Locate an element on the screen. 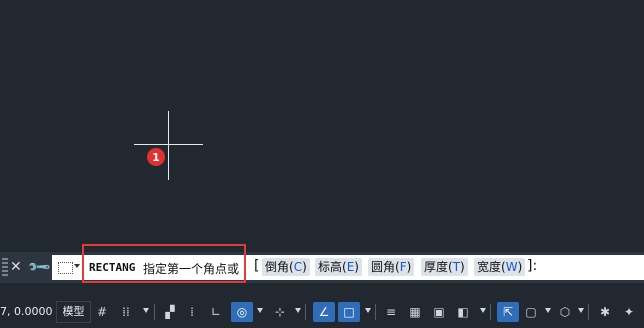 The height and width of the screenshot is (328, 644). selection-filter-icon: ▢ is located at coordinates (531, 312).